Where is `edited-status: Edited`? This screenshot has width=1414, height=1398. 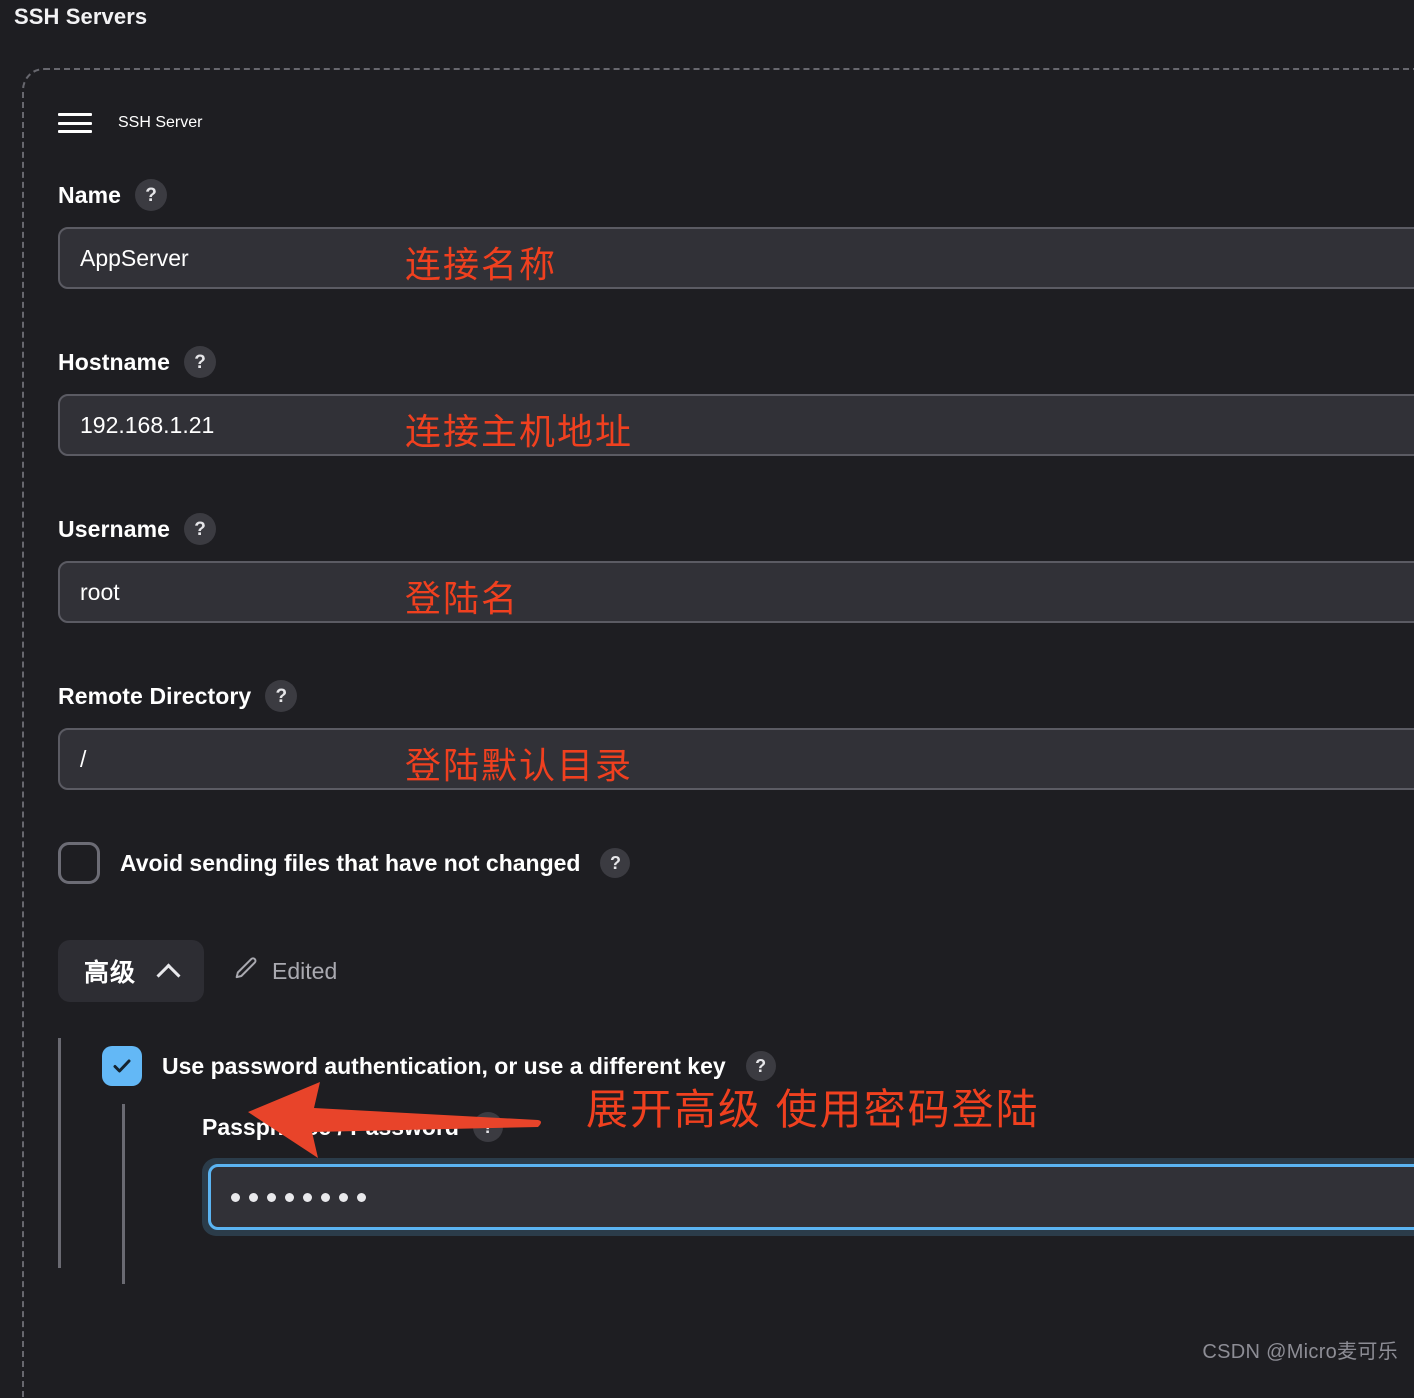 edited-status: Edited is located at coordinates (284, 971).